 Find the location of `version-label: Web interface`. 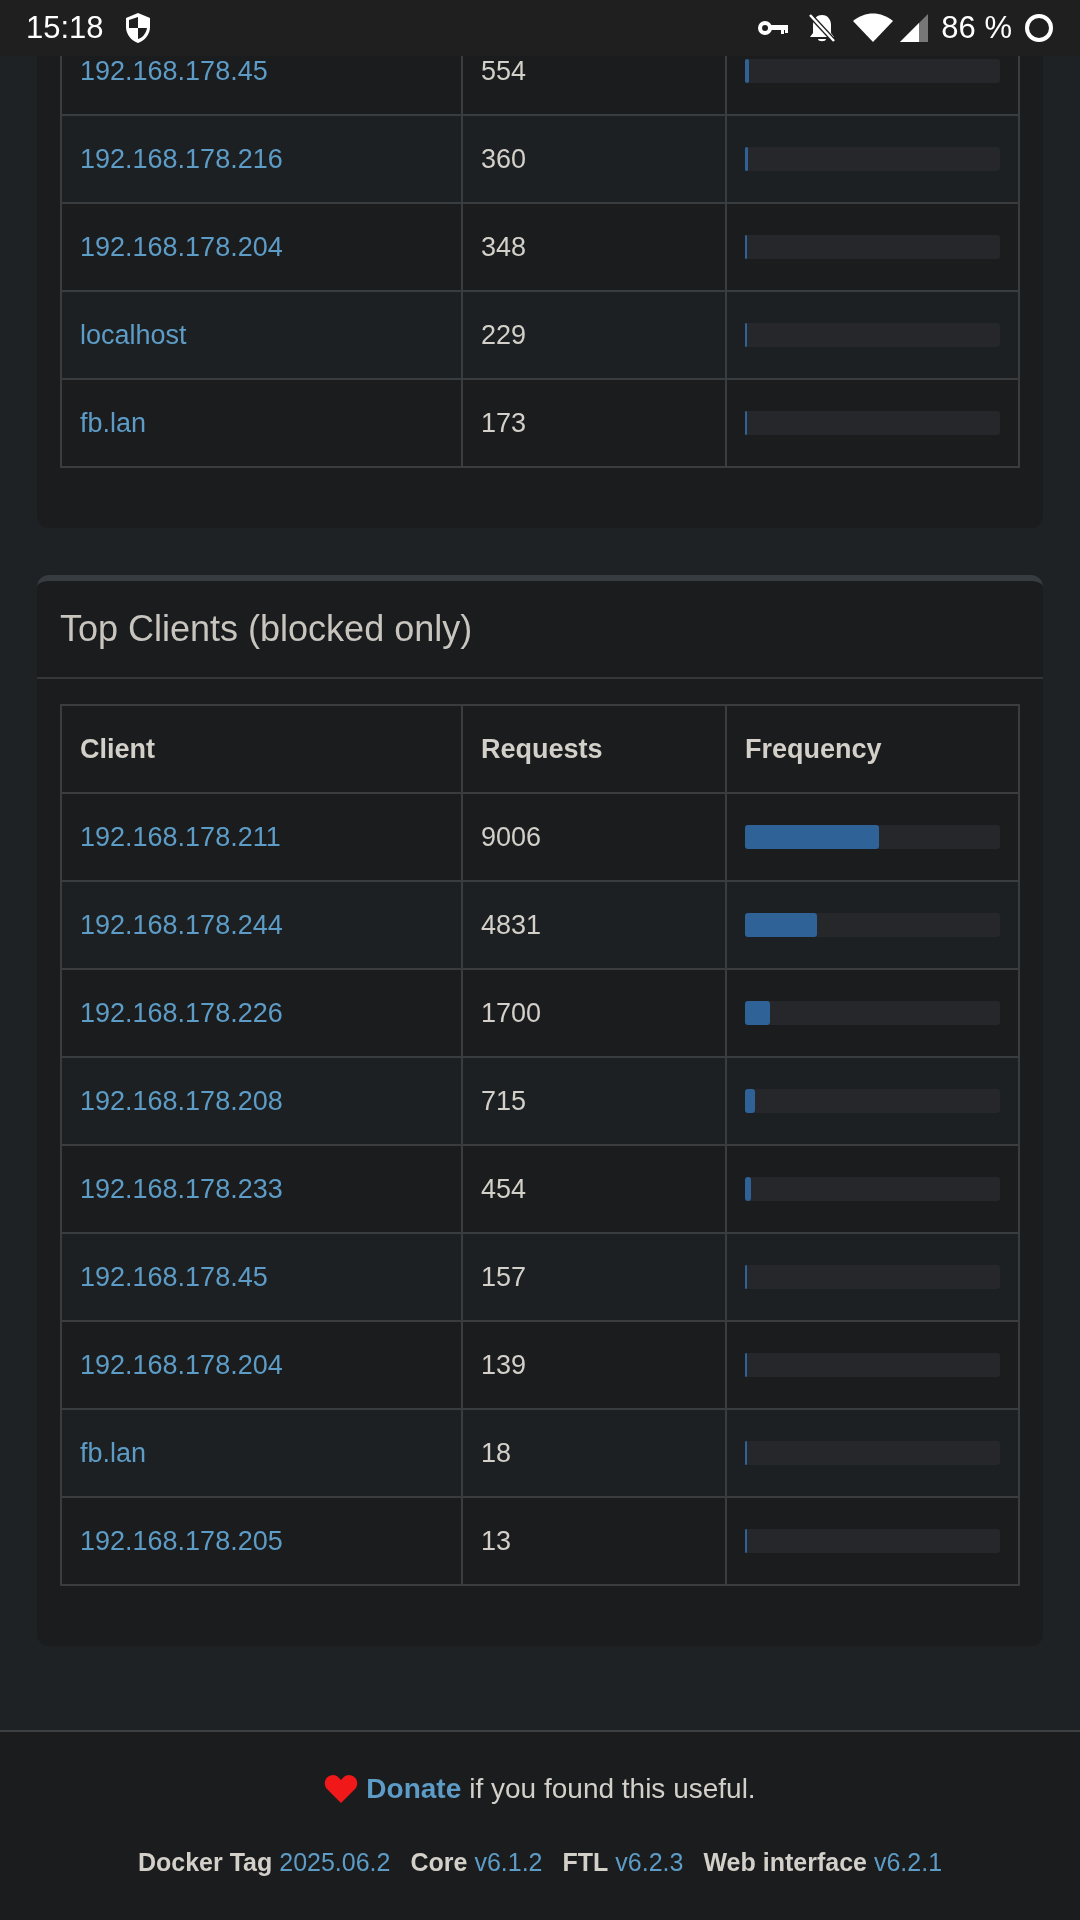

version-label: Web interface is located at coordinates (785, 1862).